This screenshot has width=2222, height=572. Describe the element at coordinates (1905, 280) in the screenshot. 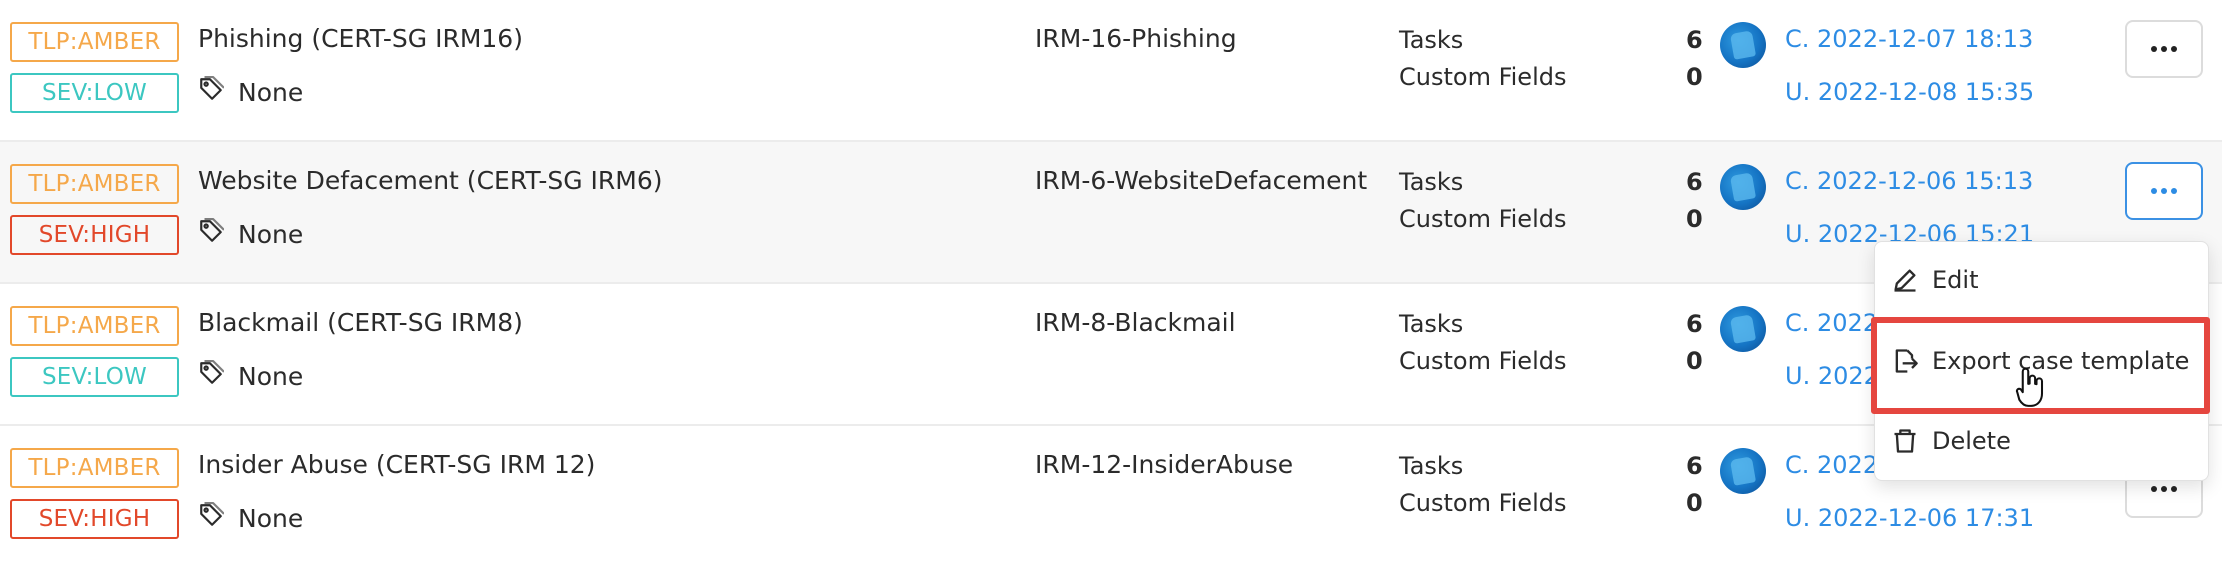

I see `pencil-icon` at that location.